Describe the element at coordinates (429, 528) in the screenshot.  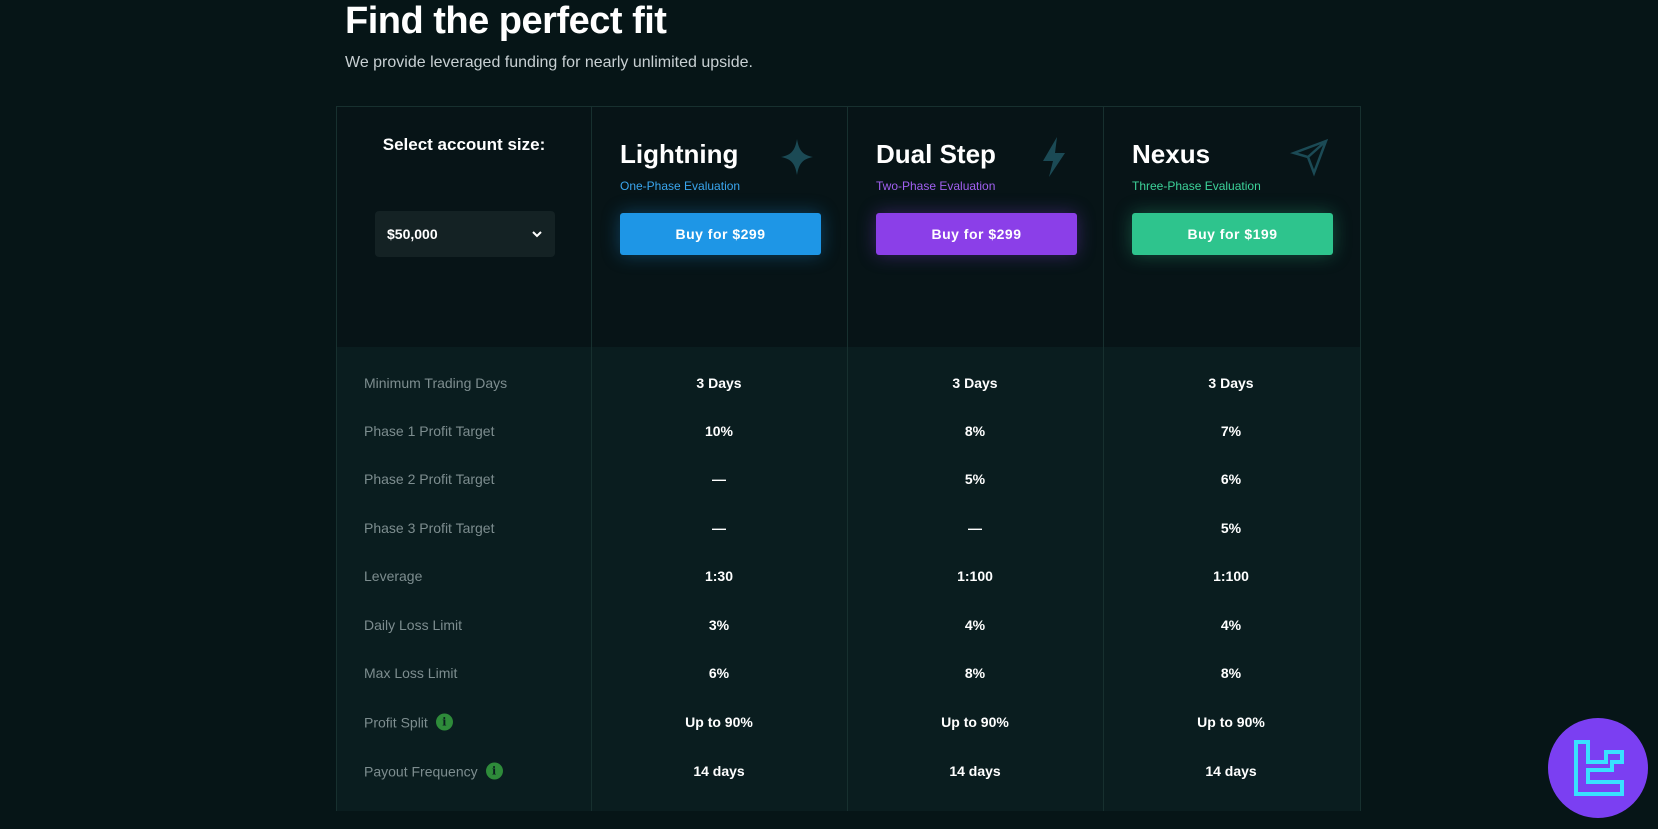
I see `row-label: Phase 3 Profit Target` at that location.